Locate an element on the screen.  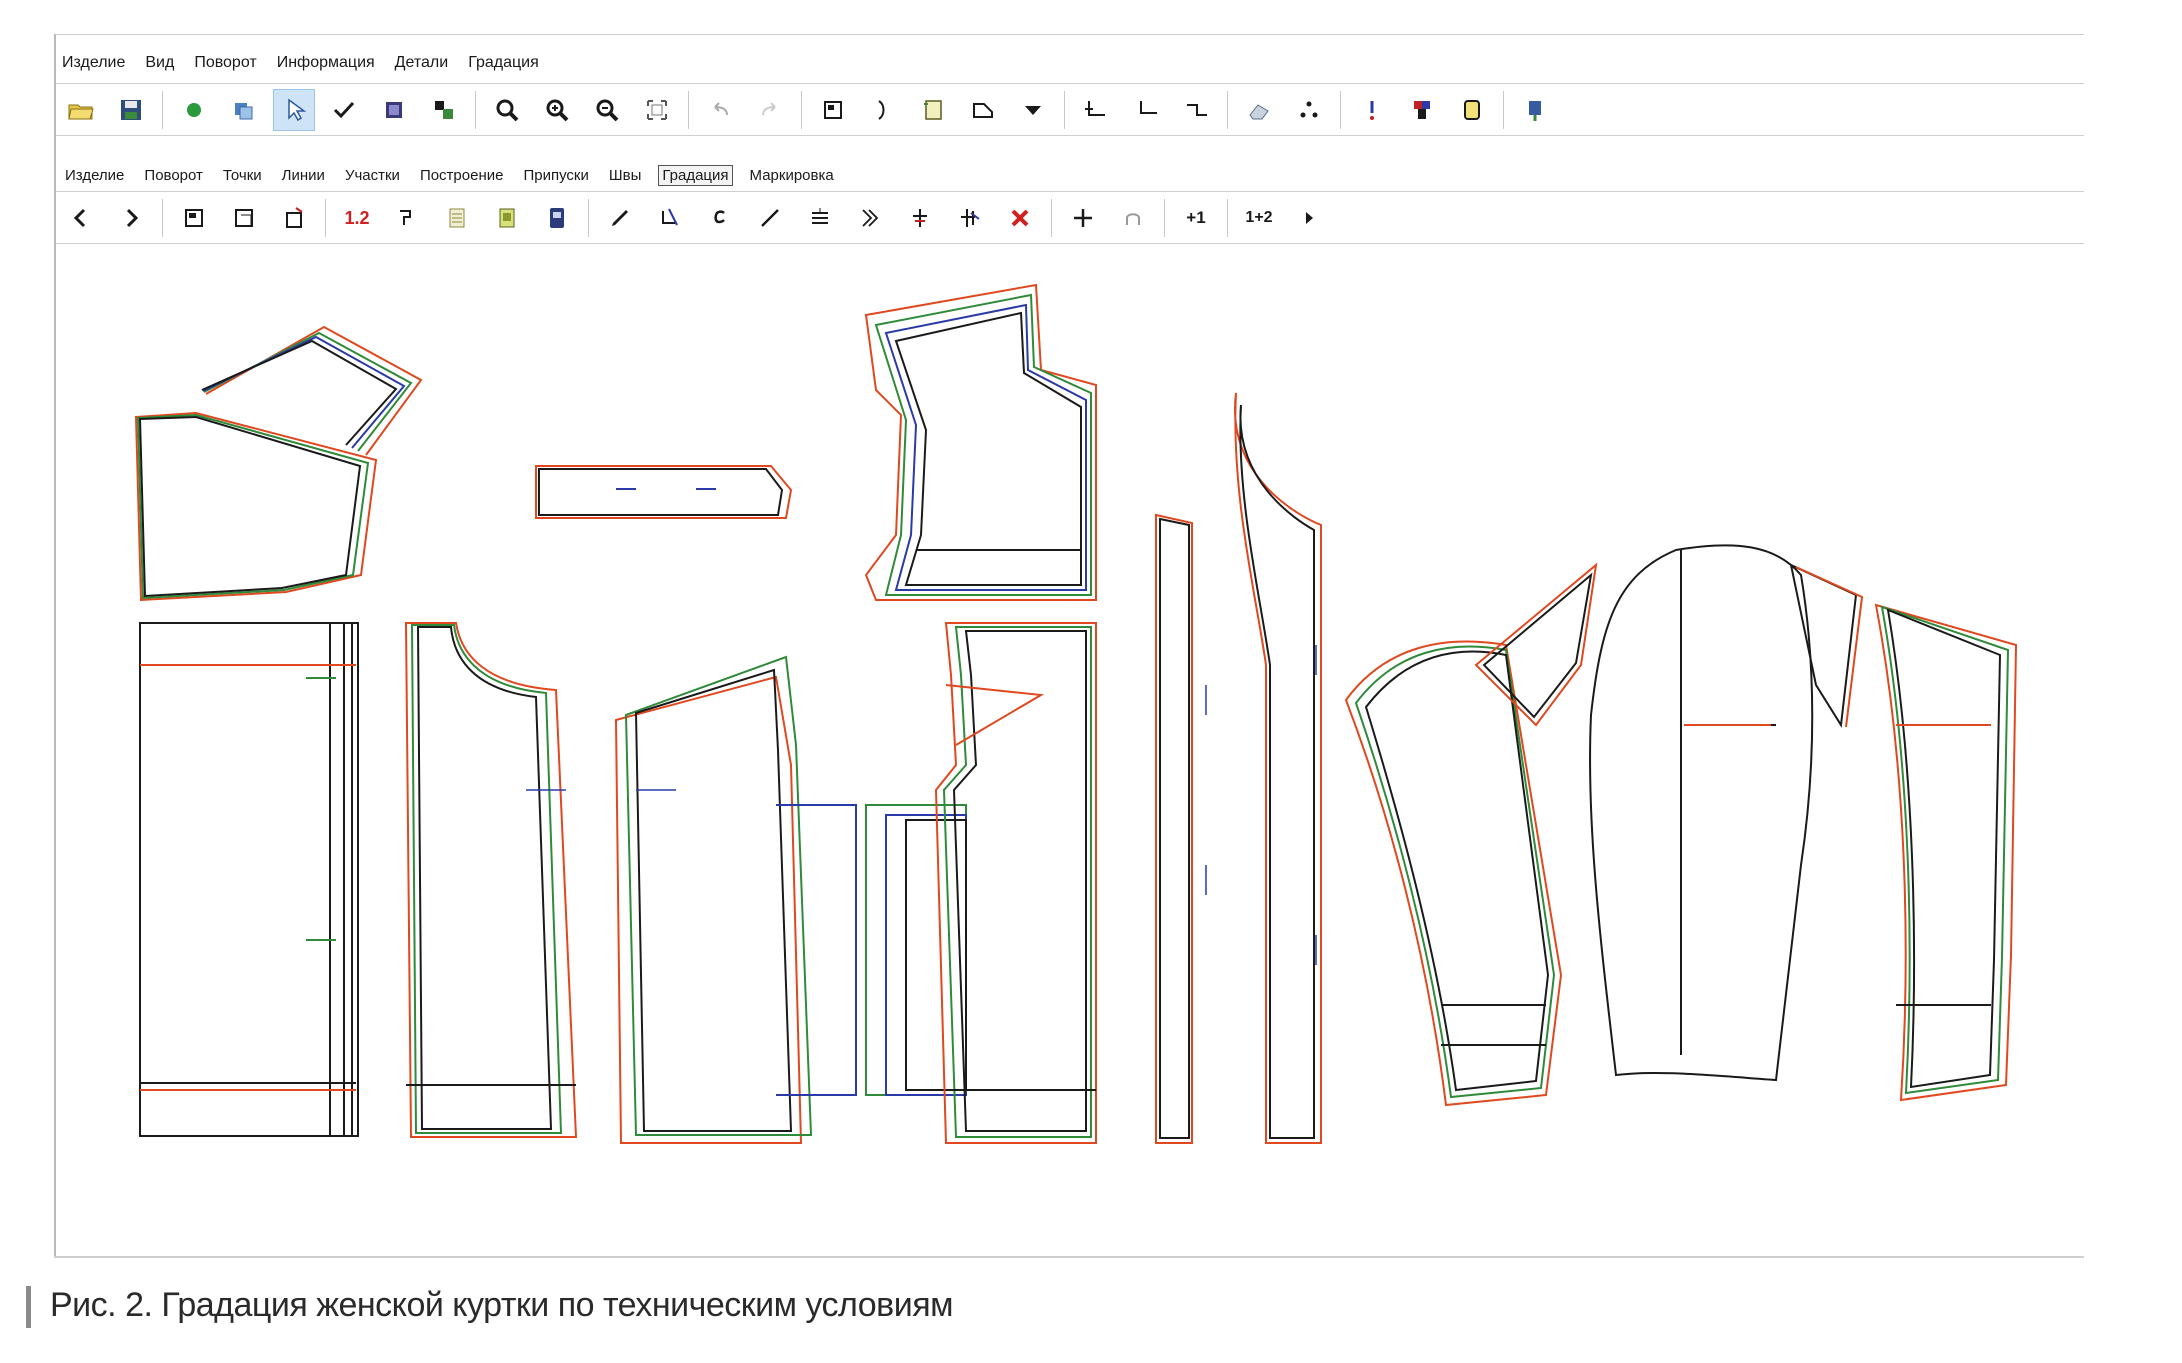
save-icon is located at coordinates (131, 110).